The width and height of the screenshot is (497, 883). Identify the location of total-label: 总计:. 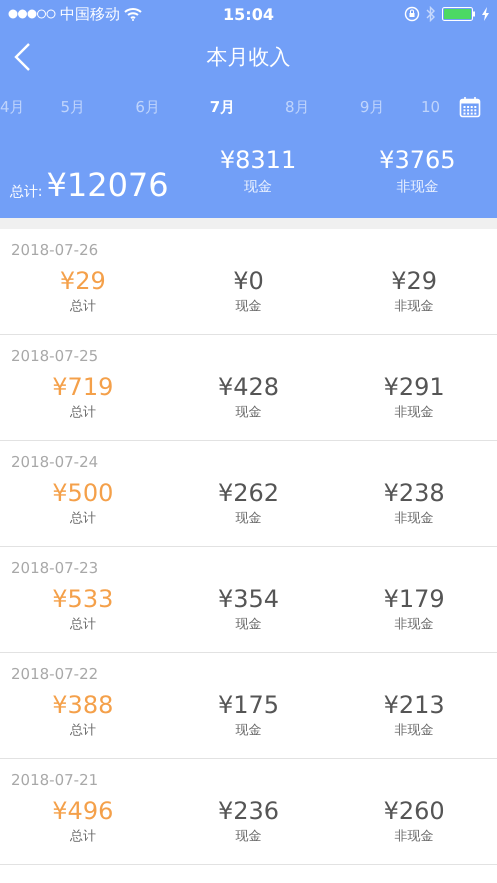
(26, 191).